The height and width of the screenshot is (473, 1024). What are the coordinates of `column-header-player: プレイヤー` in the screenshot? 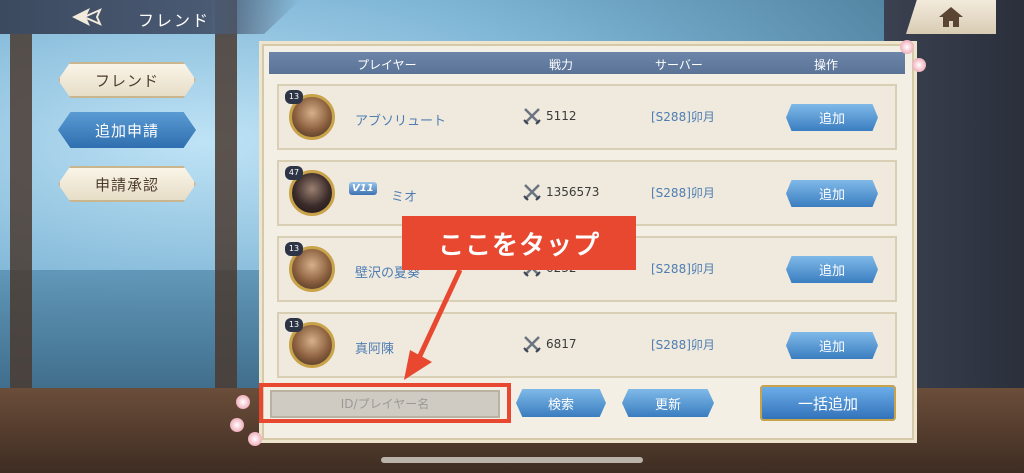 It's located at (387, 65).